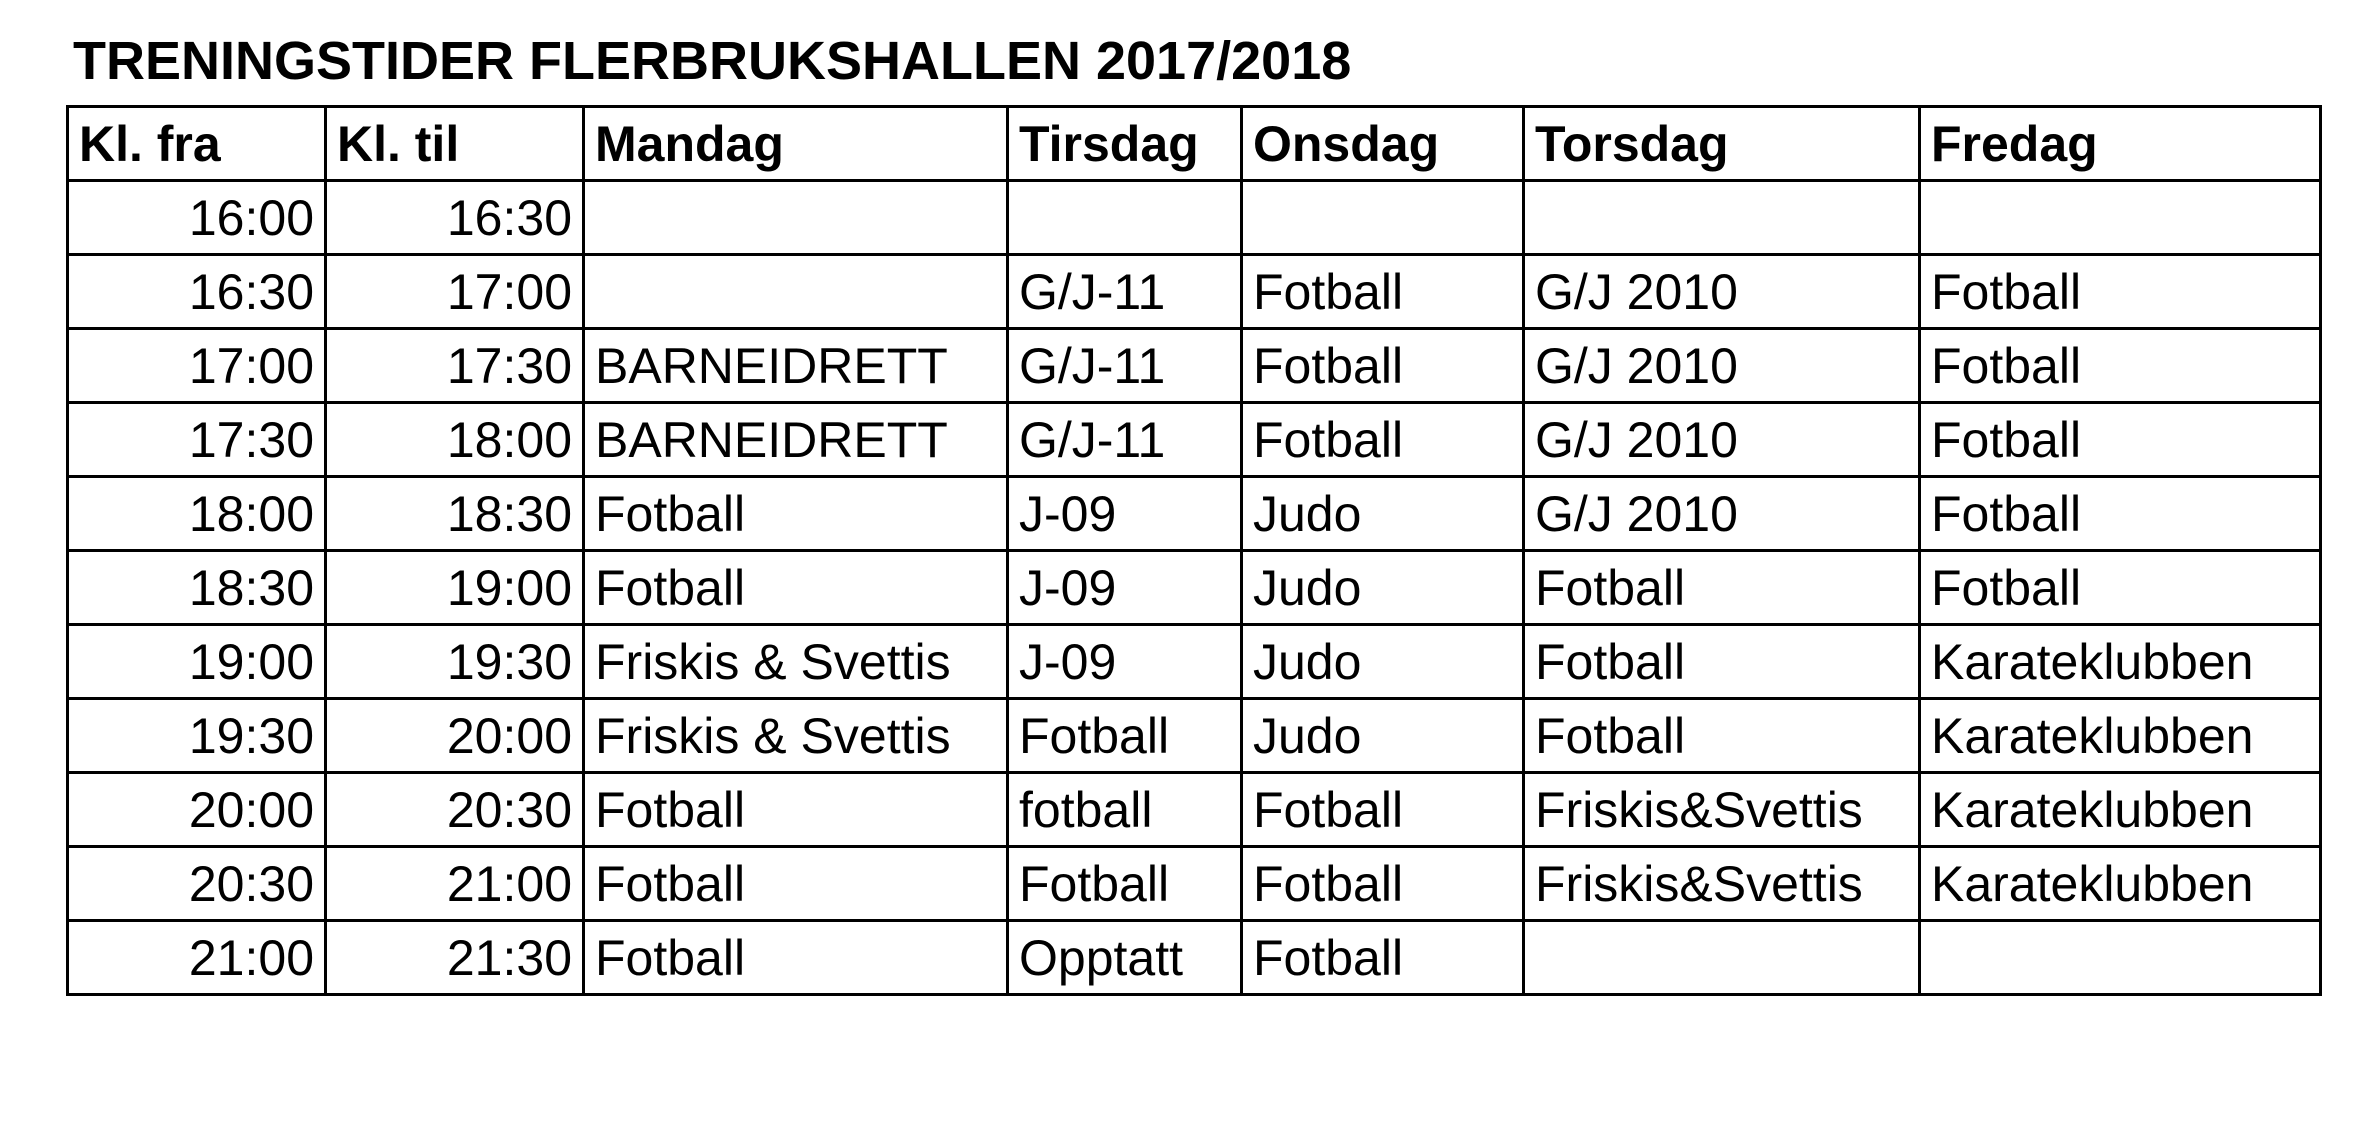 This screenshot has width=2379, height=1141. Describe the element at coordinates (196, 957) in the screenshot. I see `cell-time-from: 21:00` at that location.